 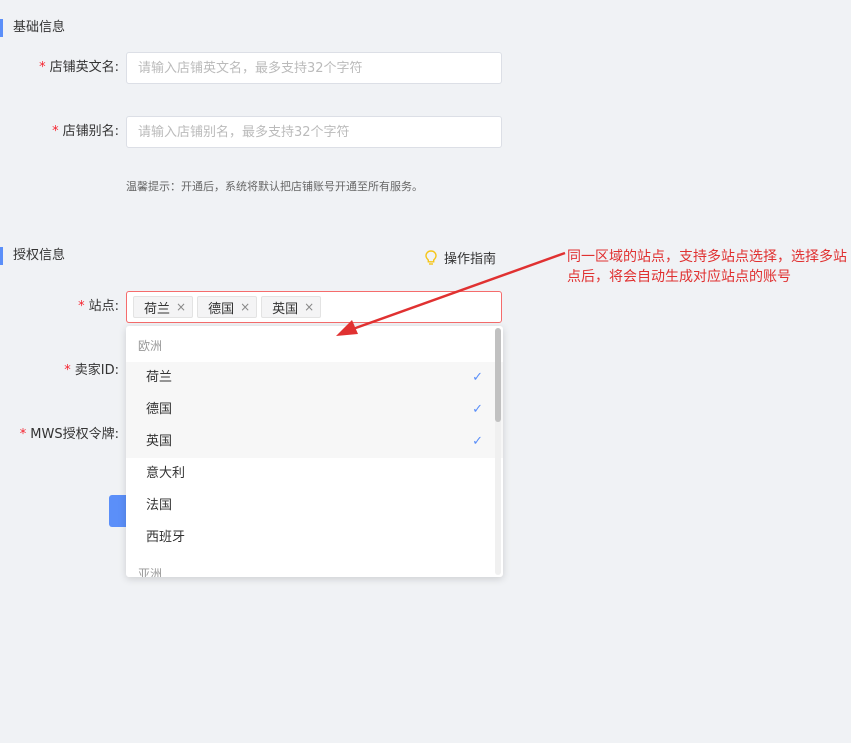 I want to click on option-germany: 德国 ✓, so click(x=314, y=410).